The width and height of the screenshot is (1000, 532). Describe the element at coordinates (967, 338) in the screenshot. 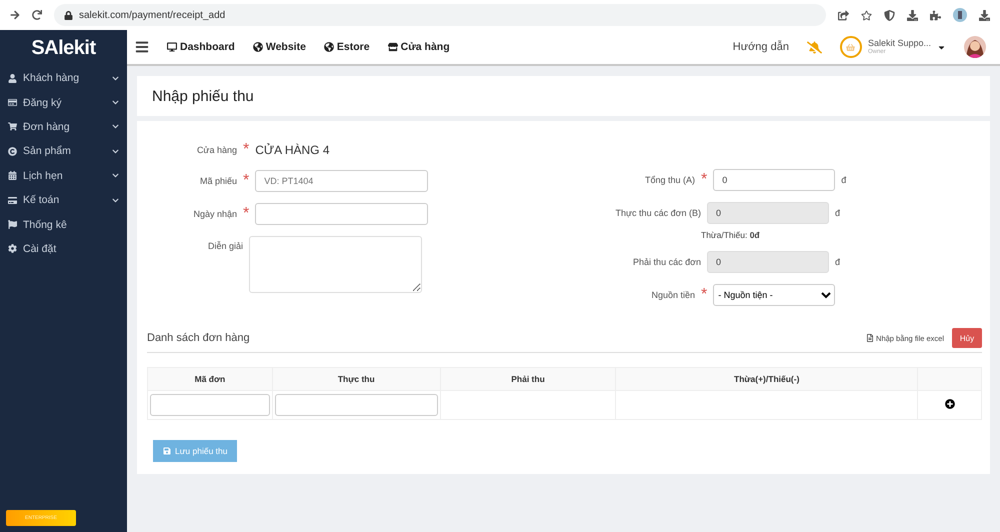

I see `cancel-button: Hủy` at that location.